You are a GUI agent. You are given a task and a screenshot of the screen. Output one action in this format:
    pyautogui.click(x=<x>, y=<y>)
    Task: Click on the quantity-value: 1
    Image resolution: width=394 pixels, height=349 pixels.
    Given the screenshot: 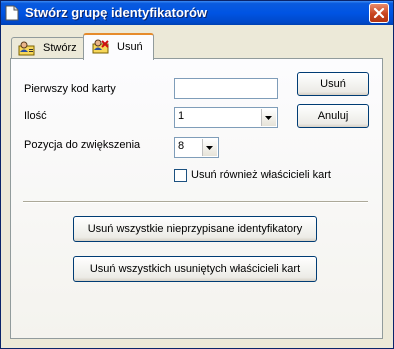 What is the action you would take?
    pyautogui.click(x=181, y=116)
    